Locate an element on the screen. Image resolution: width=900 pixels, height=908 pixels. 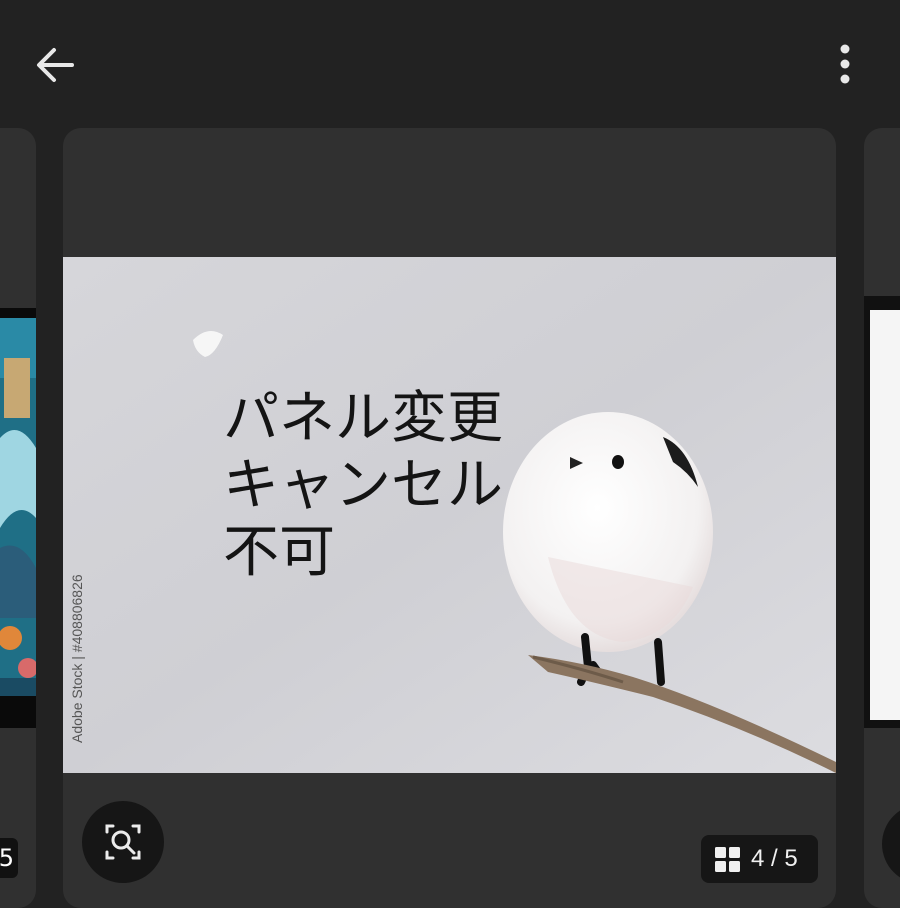
stock-watermark: Adobe Stock | #408806826 is located at coordinates (77, 658).